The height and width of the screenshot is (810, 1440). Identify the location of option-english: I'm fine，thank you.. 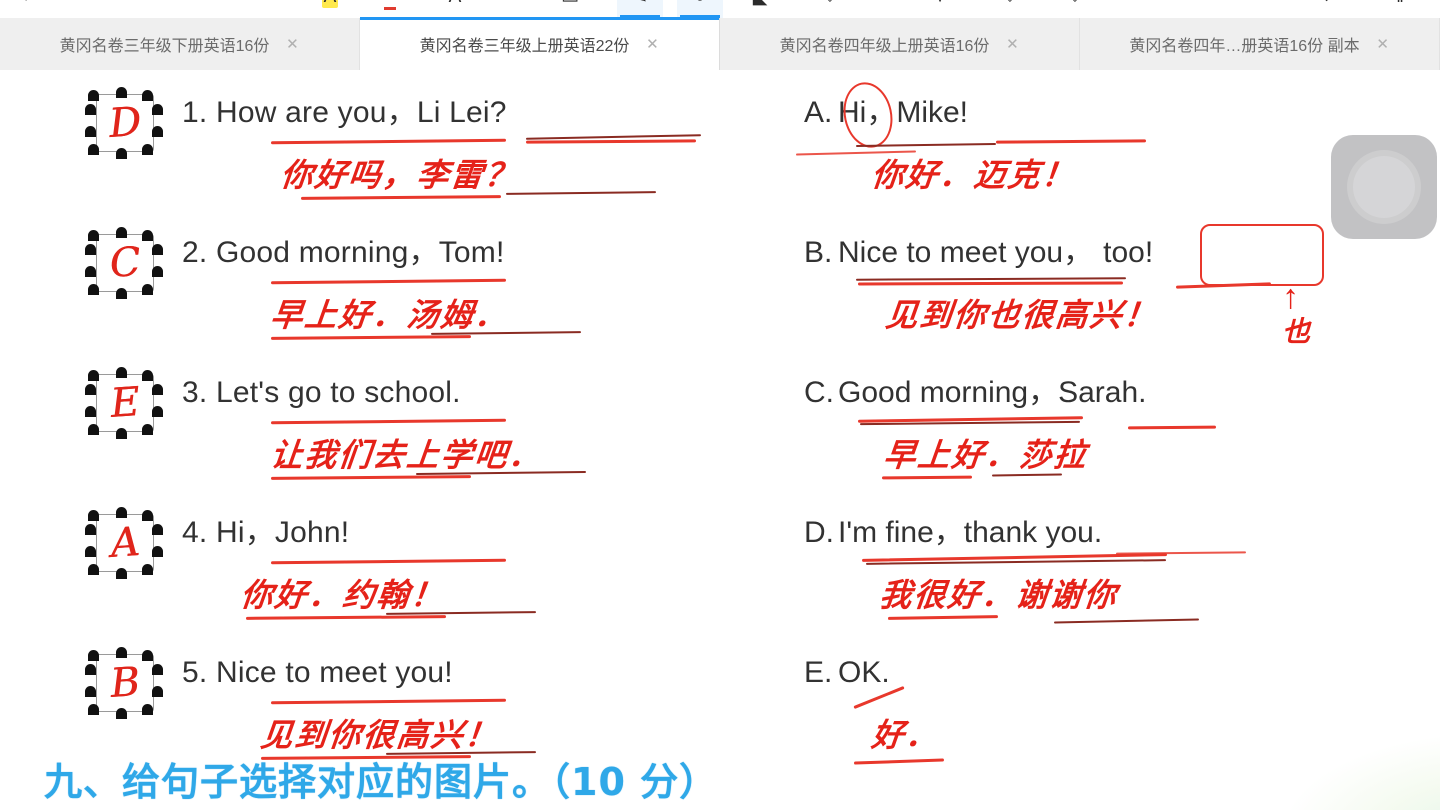
(970, 532).